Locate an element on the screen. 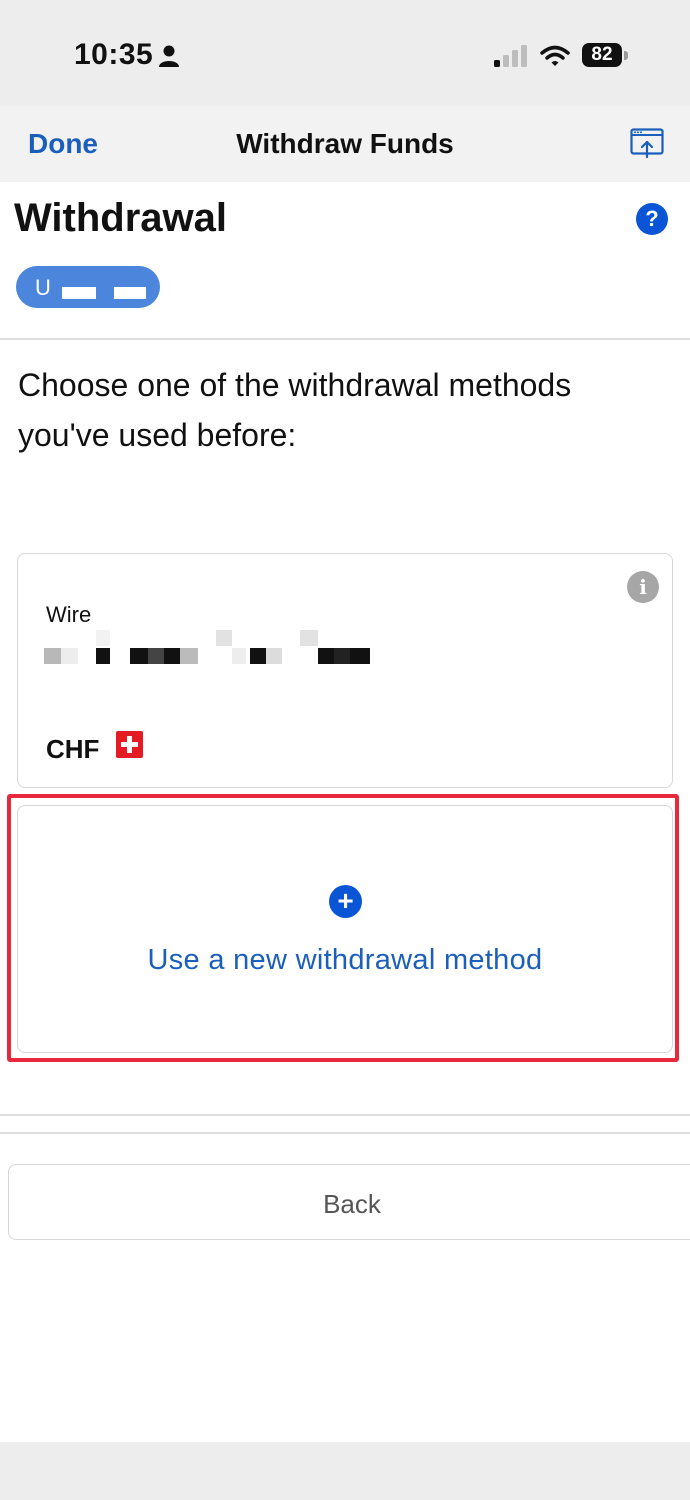  info-icon: i is located at coordinates (643, 587).